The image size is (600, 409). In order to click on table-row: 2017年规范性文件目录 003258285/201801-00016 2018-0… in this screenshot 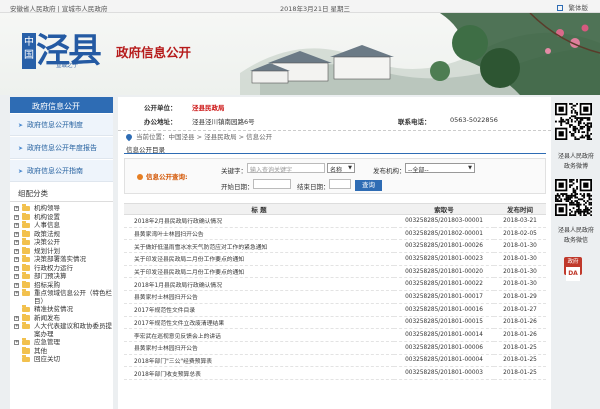, I will do `click(335, 310)`.